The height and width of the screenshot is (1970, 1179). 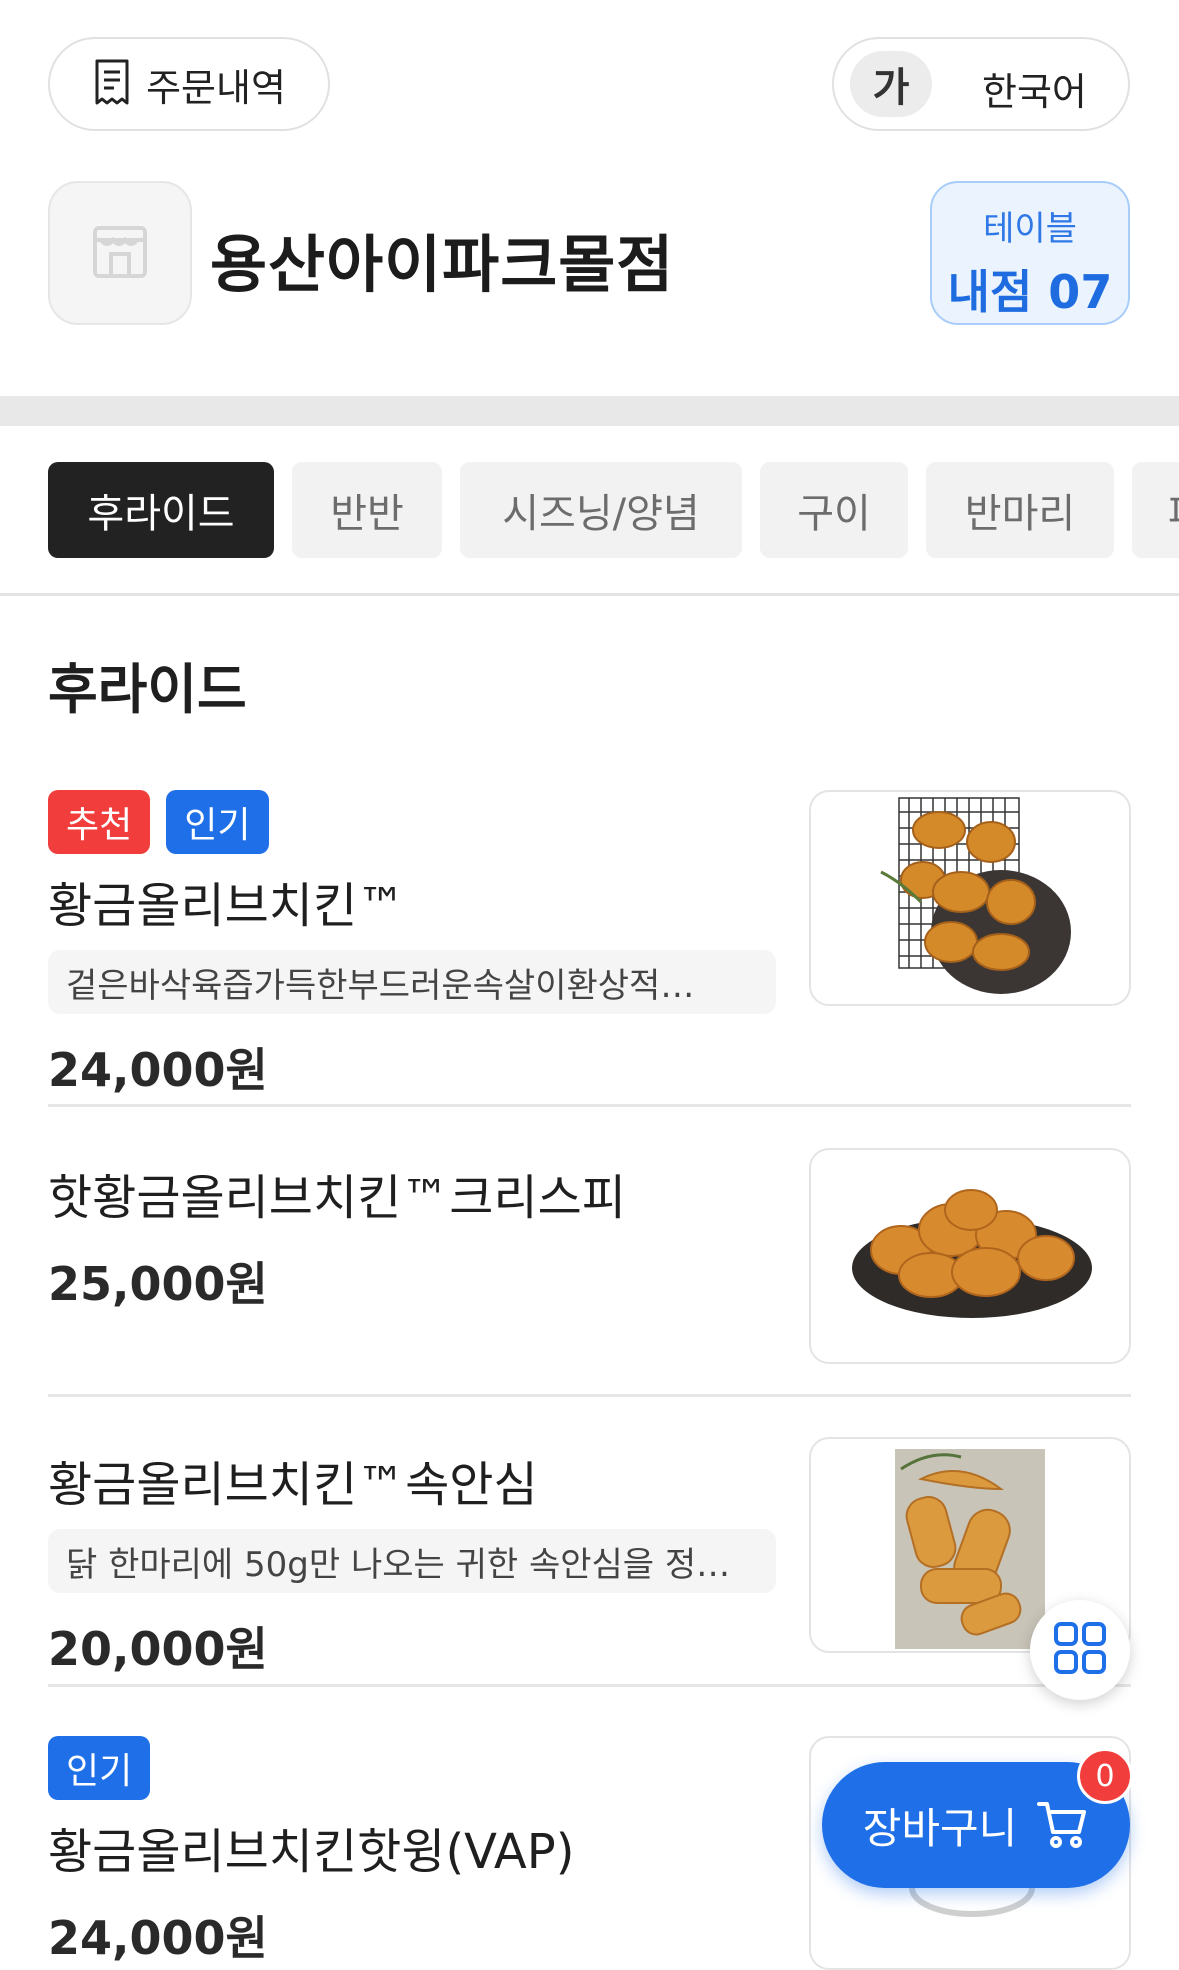 I want to click on tab-grilled: 구이, so click(x=834, y=510).